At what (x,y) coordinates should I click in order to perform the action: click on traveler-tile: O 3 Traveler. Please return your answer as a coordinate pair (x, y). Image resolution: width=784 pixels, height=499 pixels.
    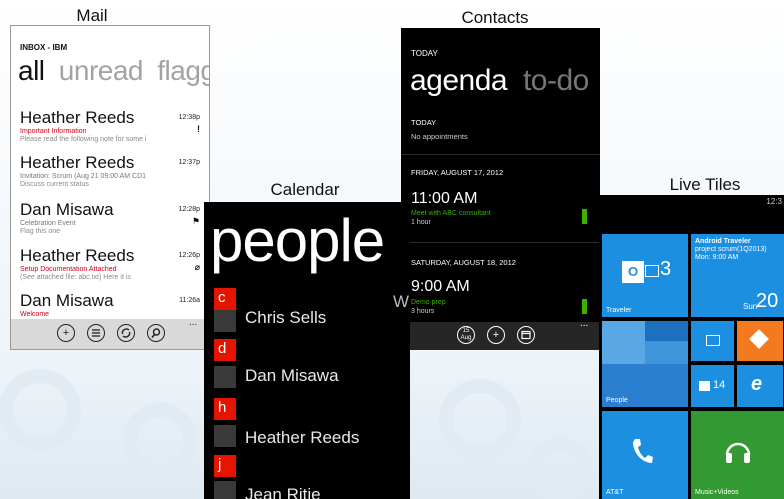
    Looking at the image, I should click on (645, 275).